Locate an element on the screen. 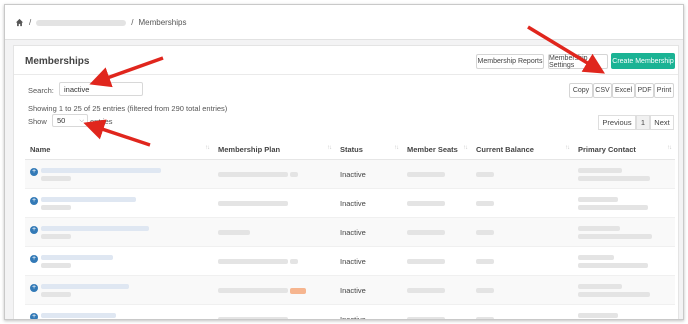 This screenshot has height=324, width=688. annotation-arrow-show is located at coordinates (117, 133).